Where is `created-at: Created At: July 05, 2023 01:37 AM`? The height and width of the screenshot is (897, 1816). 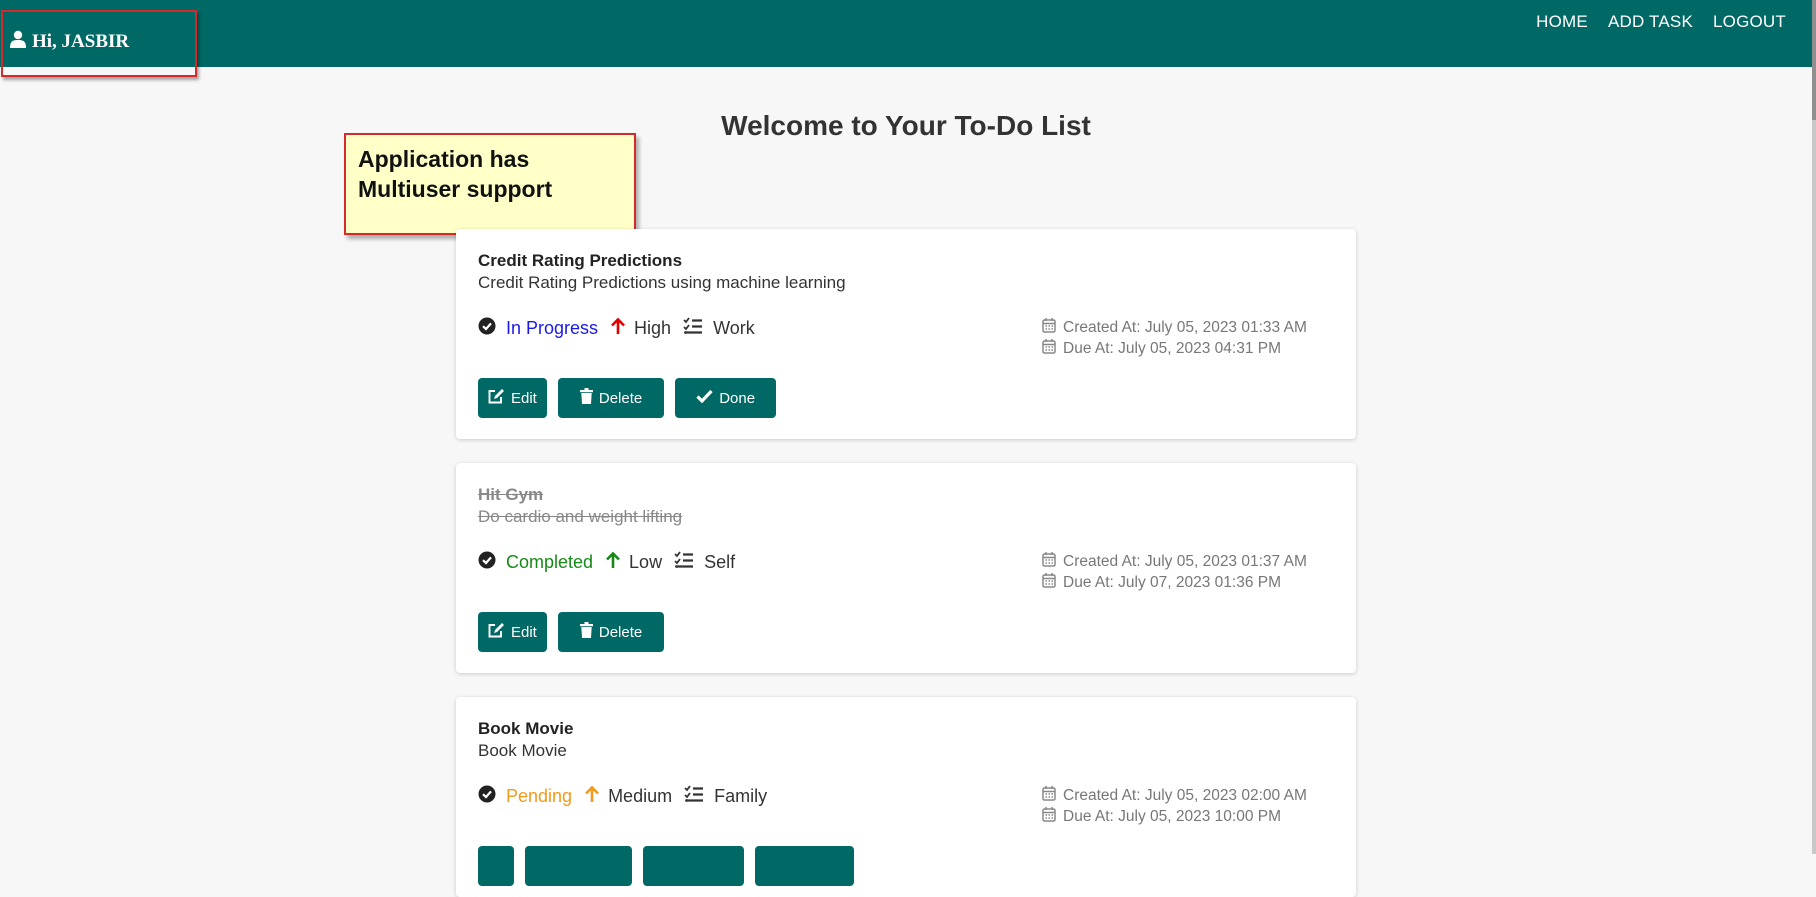 created-at: Created At: July 05, 2023 01:37 AM is located at coordinates (1185, 561).